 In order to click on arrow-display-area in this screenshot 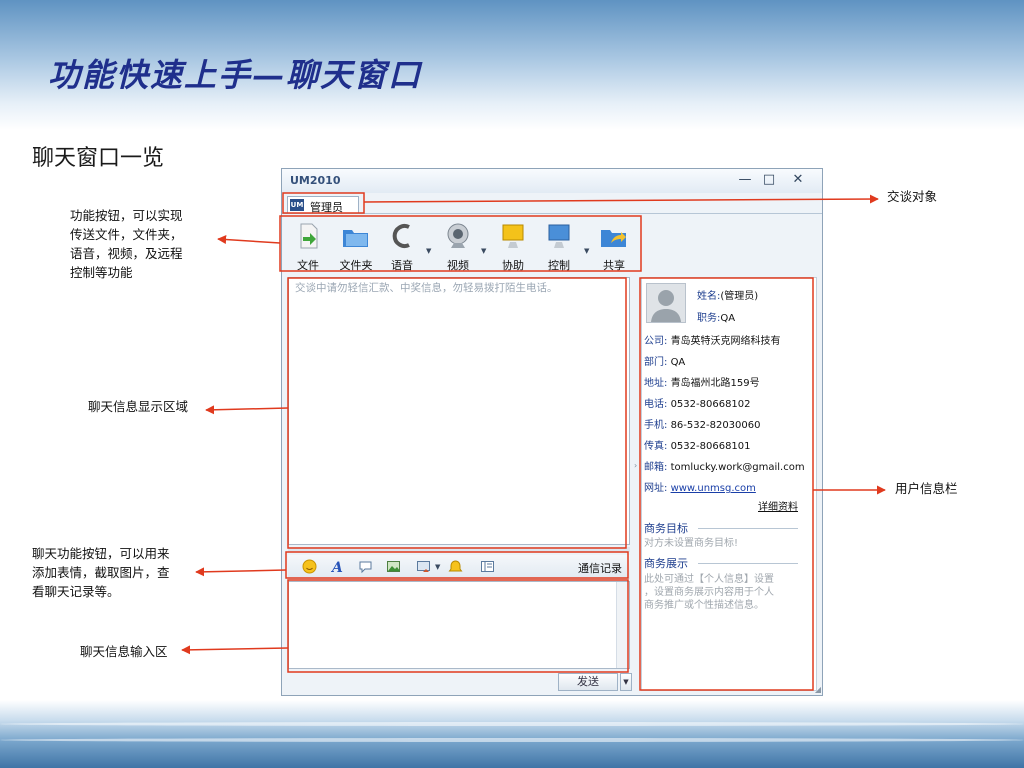, I will do `click(247, 410)`.